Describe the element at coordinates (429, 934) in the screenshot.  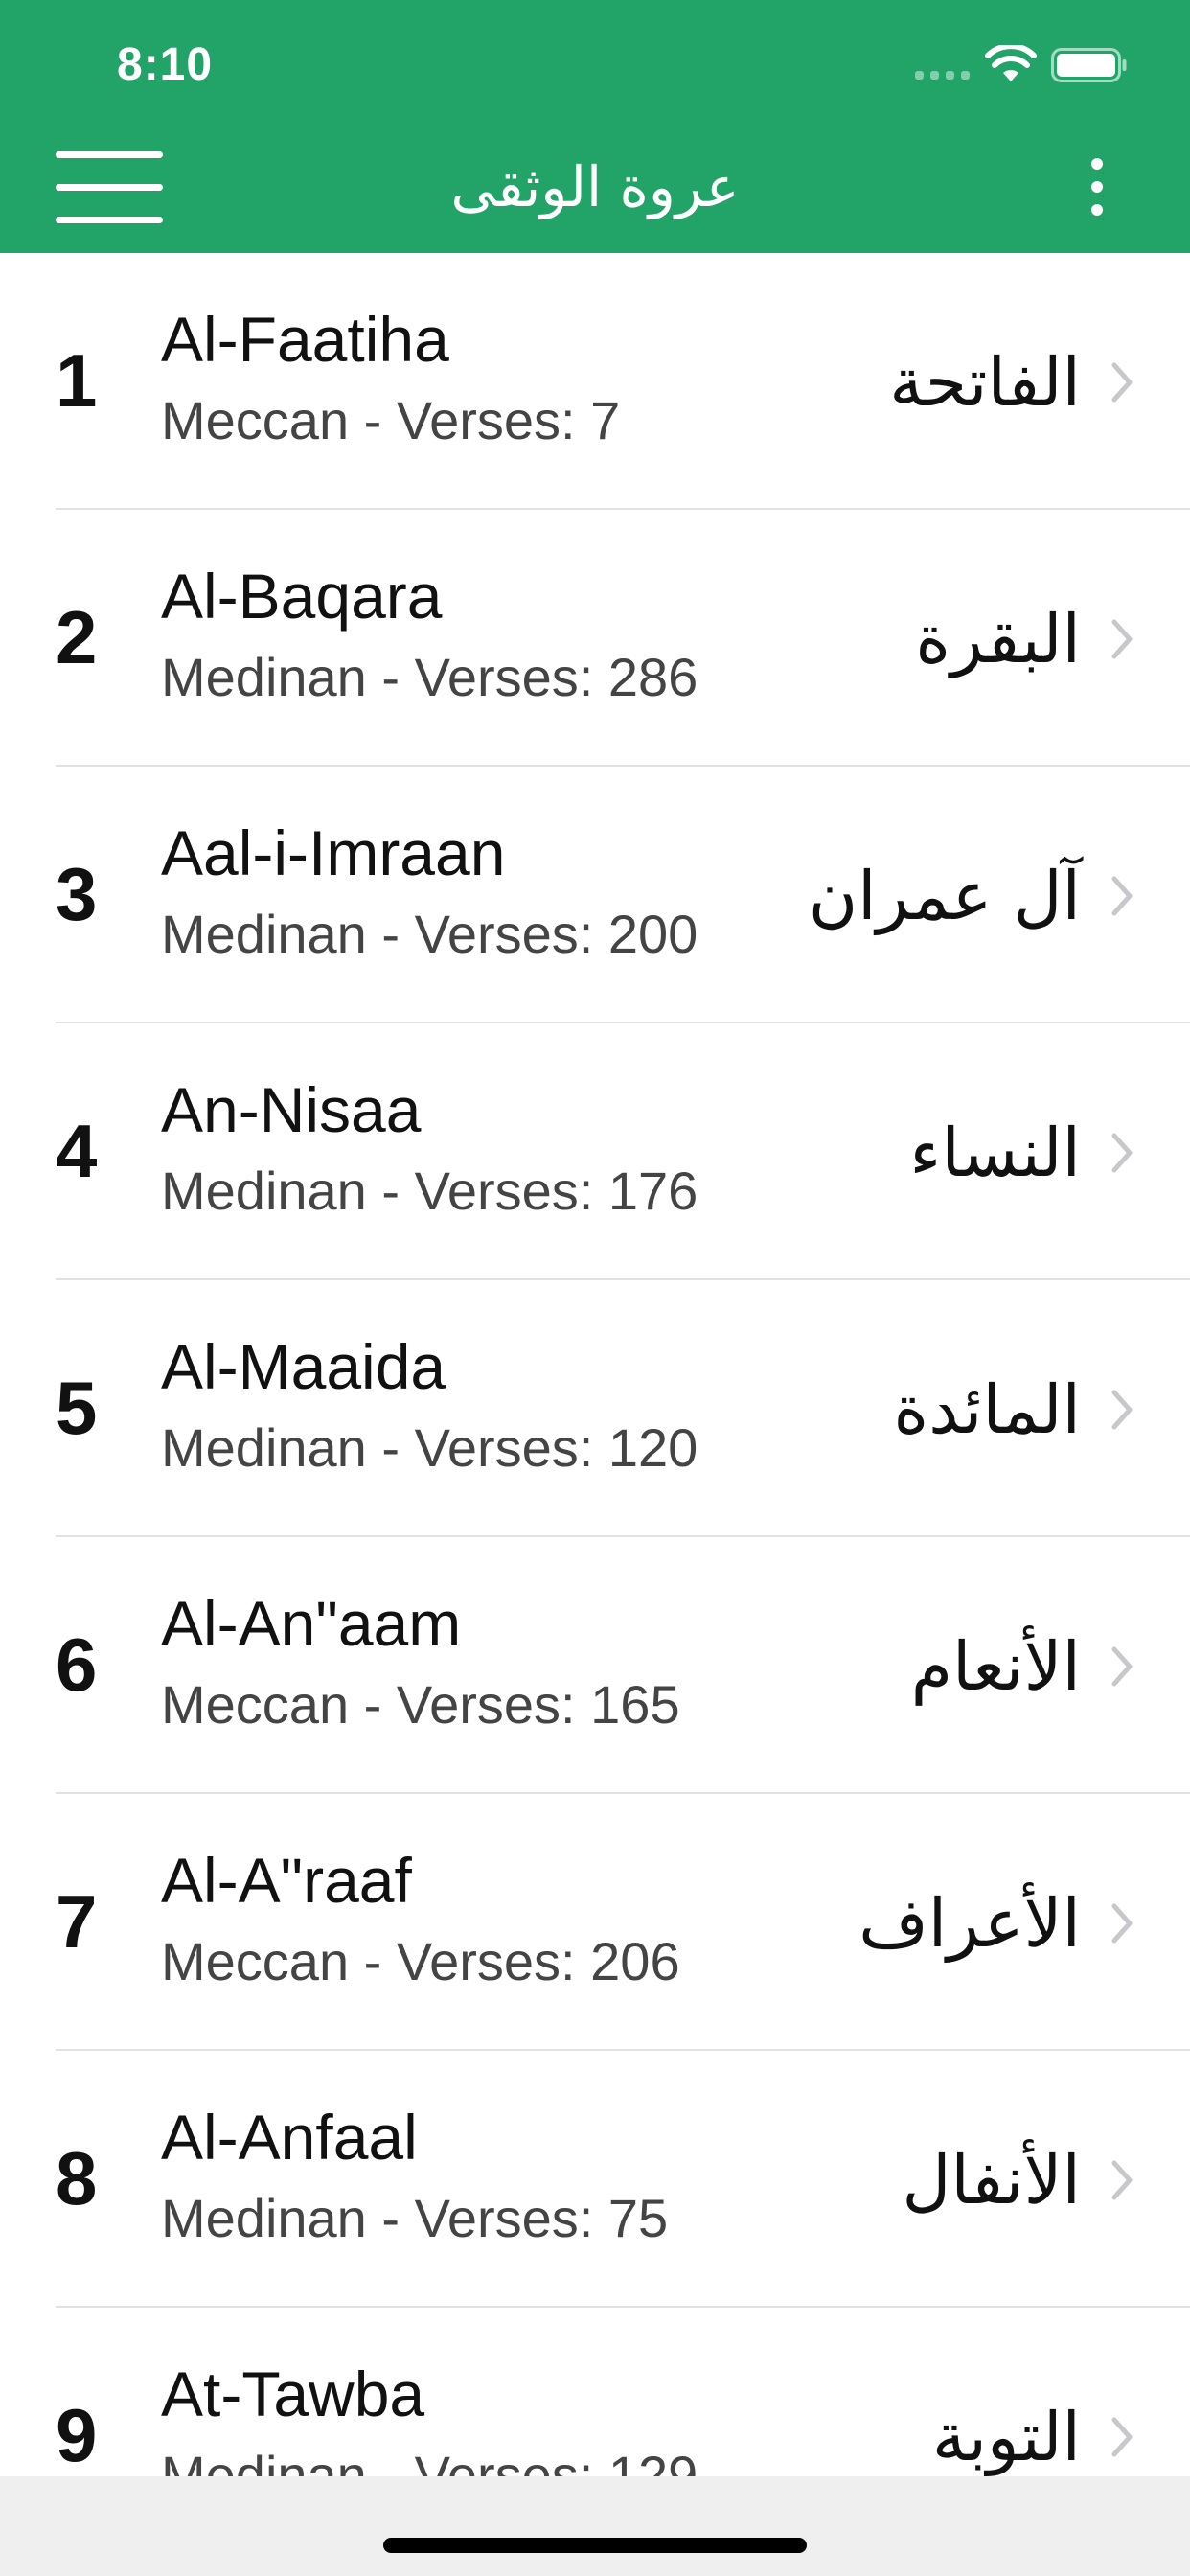
I see `surah-details: Medinan - Verses: 200` at that location.